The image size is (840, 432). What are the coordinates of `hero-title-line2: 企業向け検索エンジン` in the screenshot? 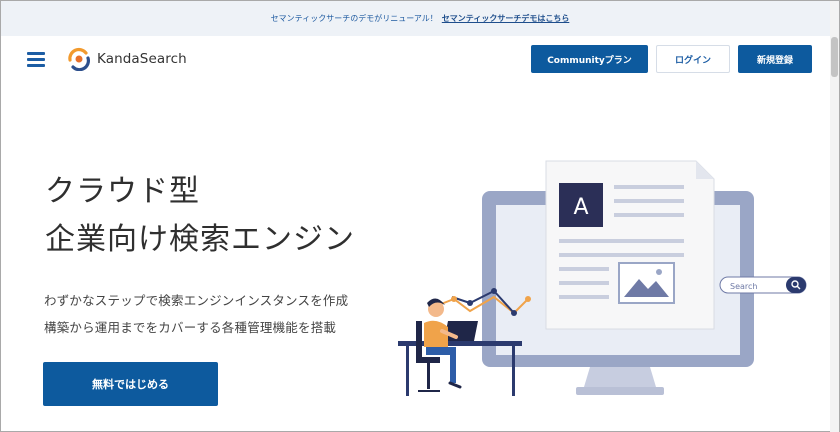 It's located at (200, 239).